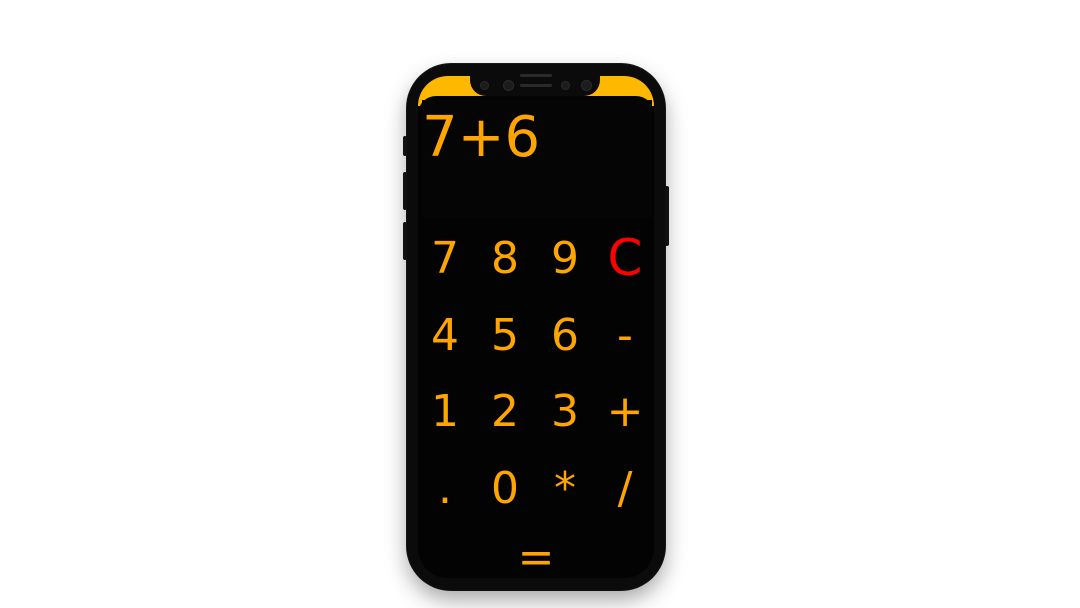  Describe the element at coordinates (445, 411) in the screenshot. I see `key-1: 1` at that location.